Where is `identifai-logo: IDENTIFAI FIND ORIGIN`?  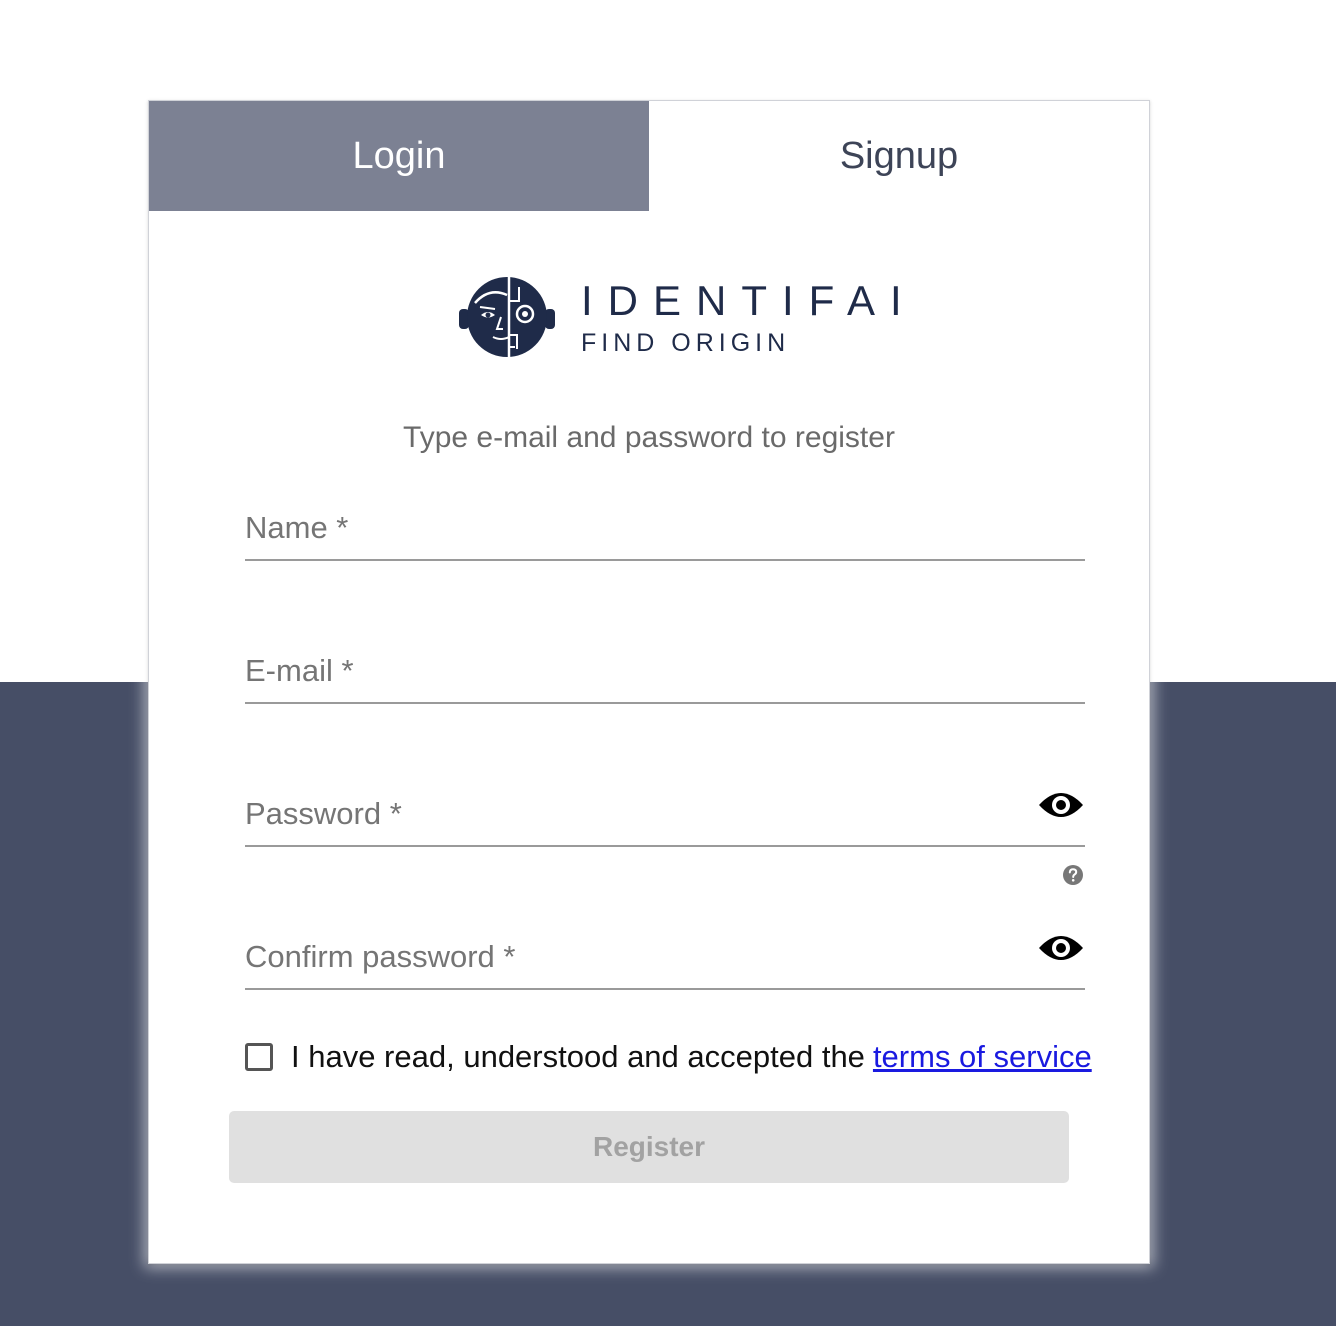
identifai-logo: IDENTIFAI FIND ORIGIN is located at coordinates (679, 315).